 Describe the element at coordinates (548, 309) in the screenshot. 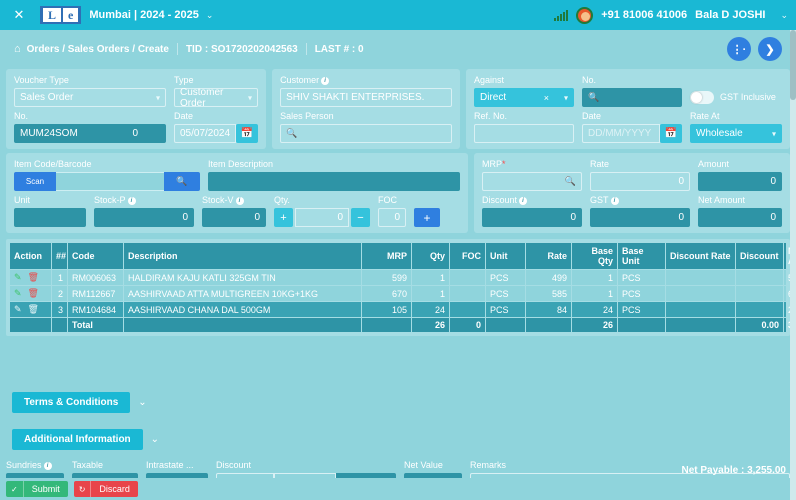

I see `row-rate: 84` at that location.